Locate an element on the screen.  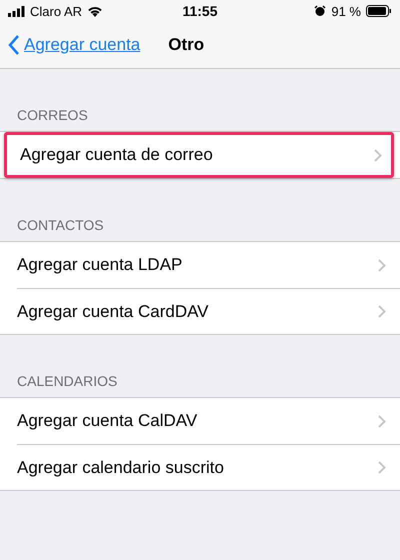
section-header: CONTACTOS is located at coordinates (60, 225).